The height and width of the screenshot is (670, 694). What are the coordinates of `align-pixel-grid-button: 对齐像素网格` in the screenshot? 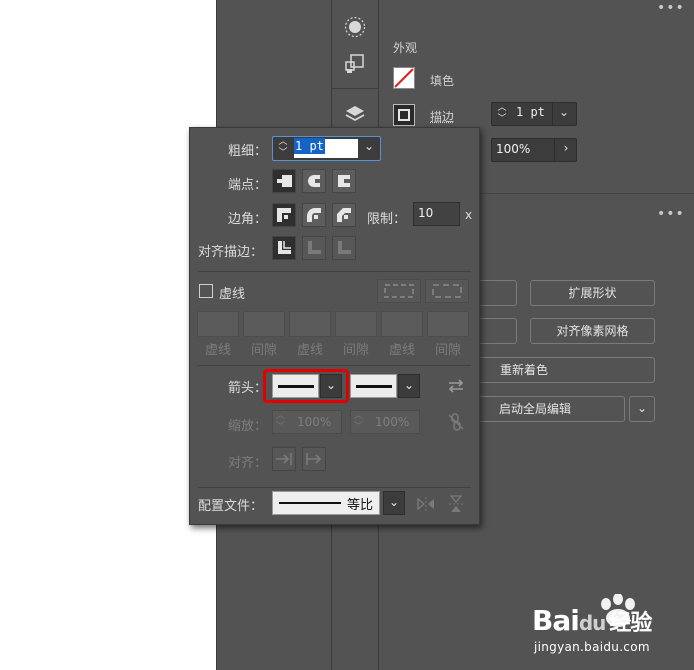 It's located at (592, 331).